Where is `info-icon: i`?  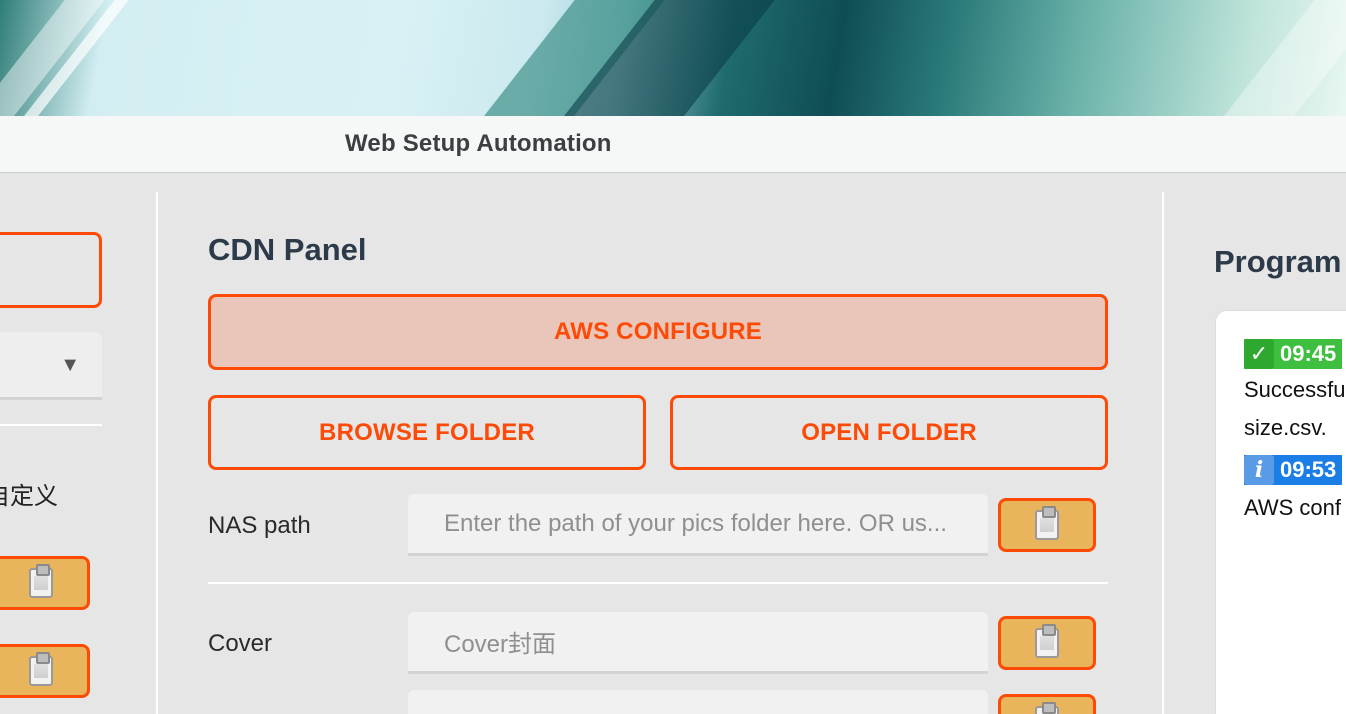 info-icon: i is located at coordinates (1259, 470).